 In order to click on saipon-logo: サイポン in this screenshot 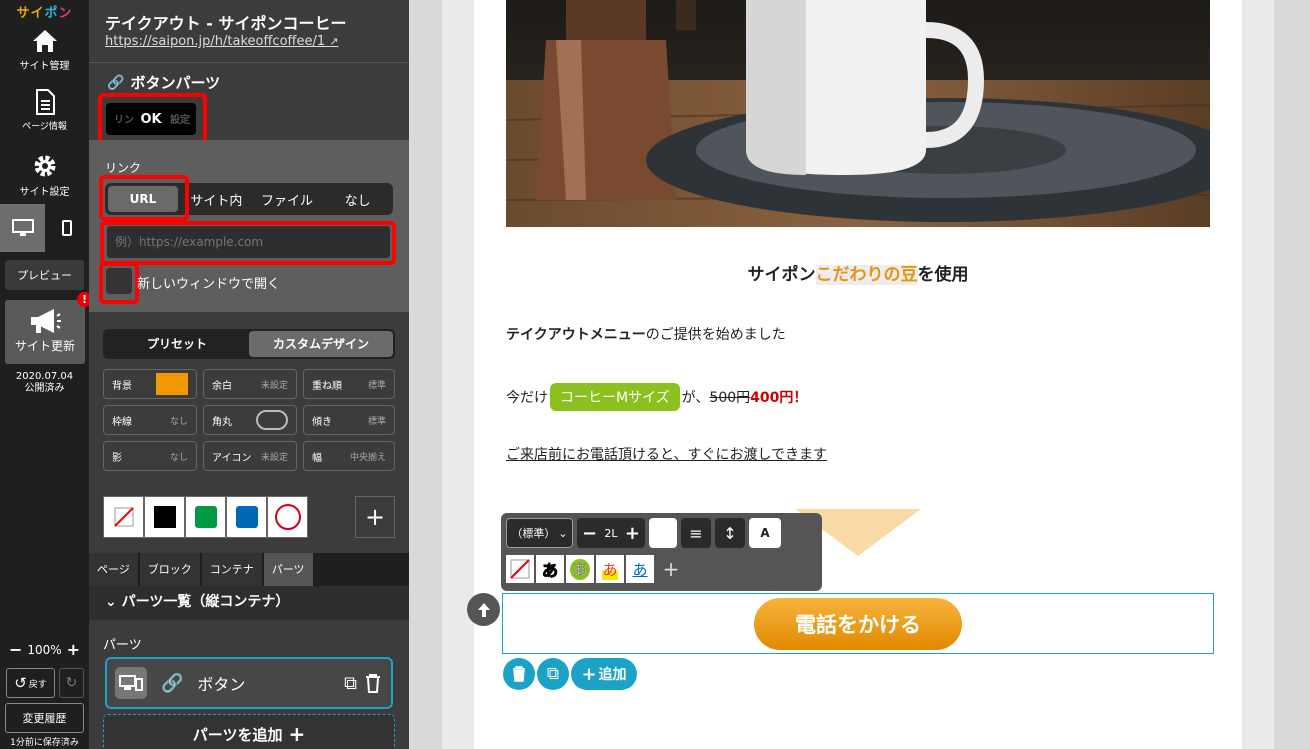, I will do `click(44, 11)`.